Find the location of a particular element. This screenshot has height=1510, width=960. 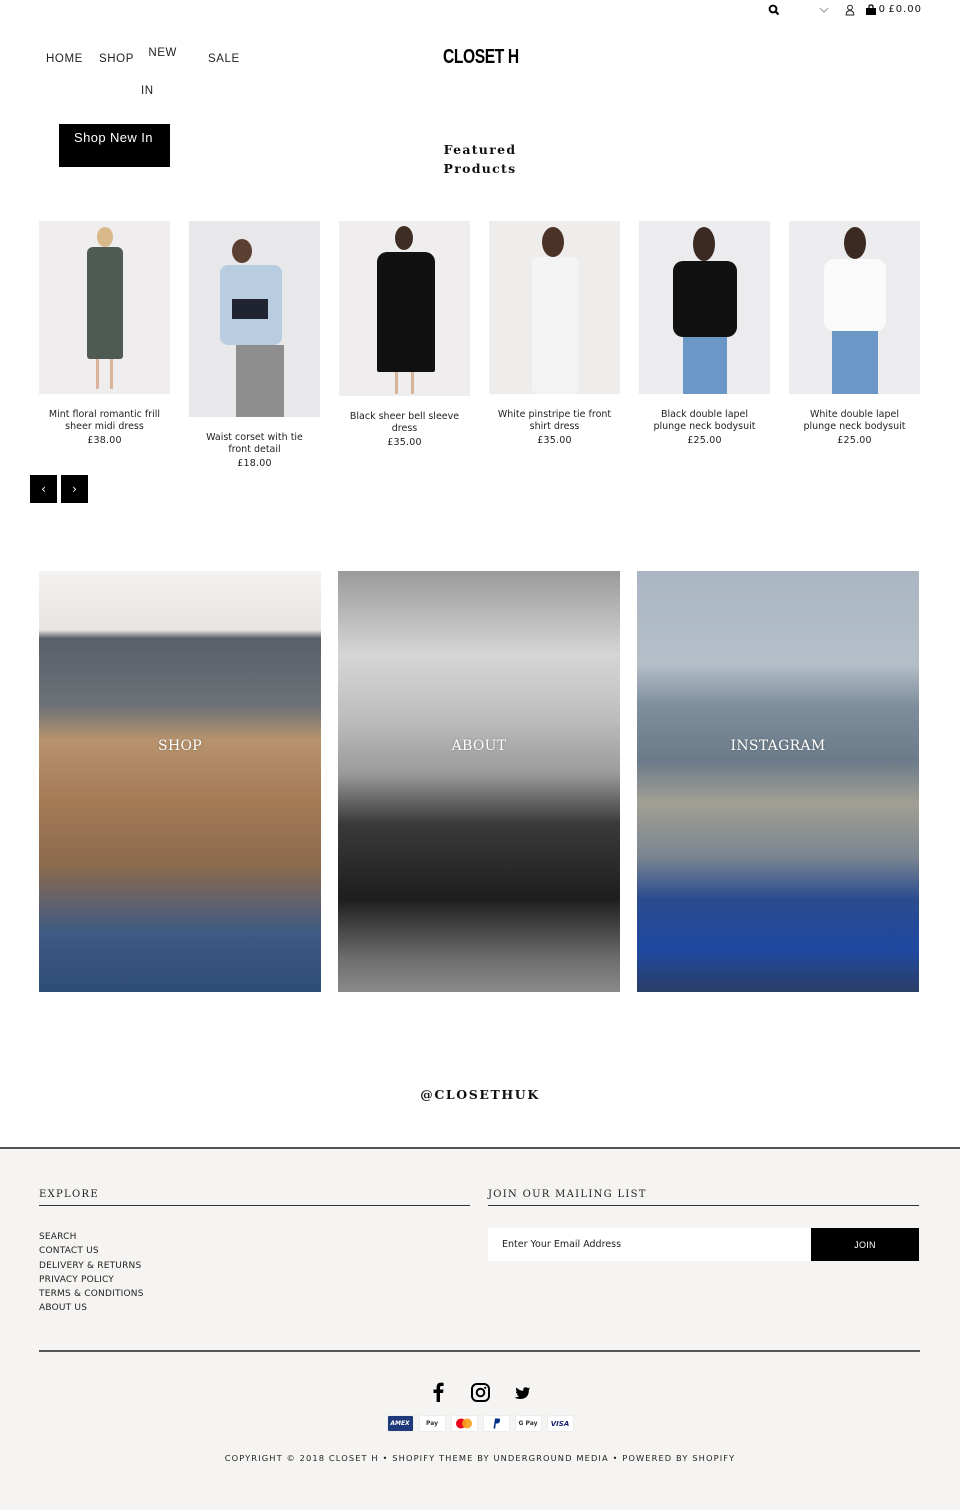

featured-products-title: Featured Products is located at coordinates (480, 159).